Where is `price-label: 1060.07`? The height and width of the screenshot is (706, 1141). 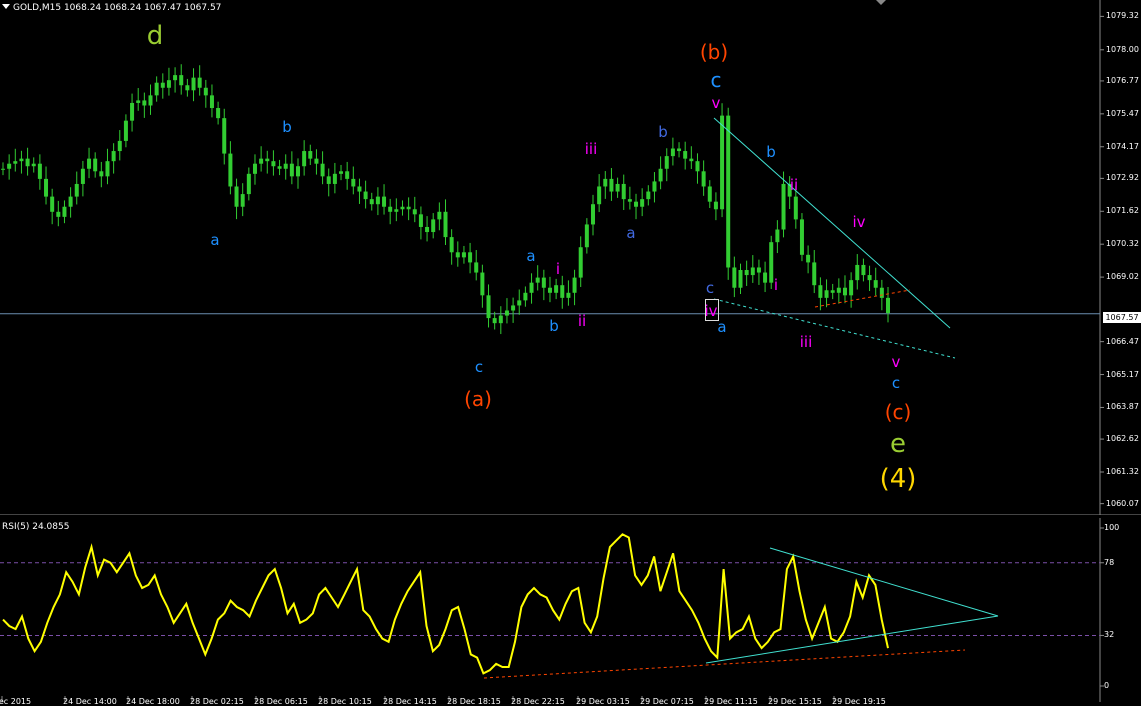 price-label: 1060.07 is located at coordinates (1122, 503).